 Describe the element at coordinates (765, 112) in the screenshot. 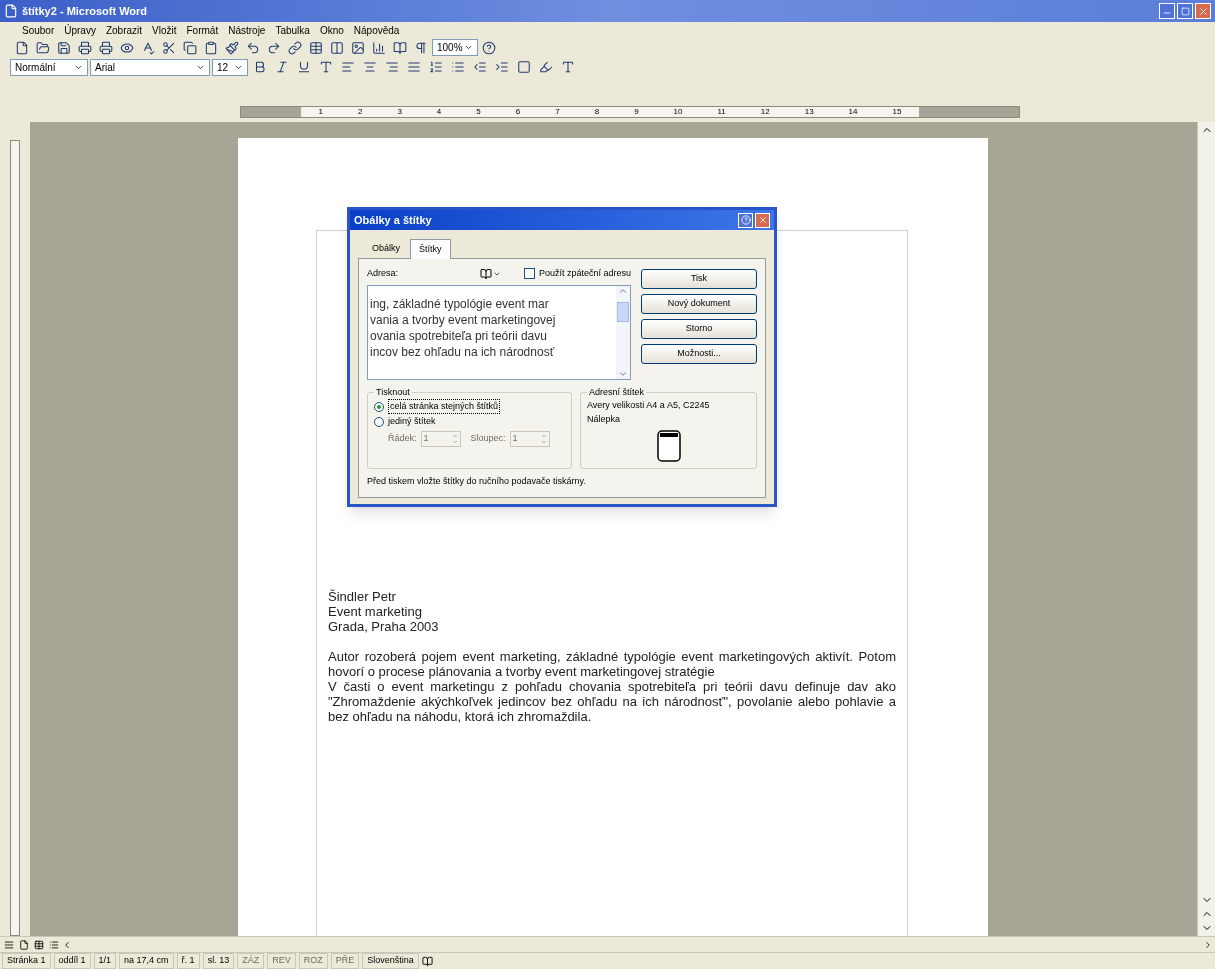

I see `ruler-number: 12` at that location.